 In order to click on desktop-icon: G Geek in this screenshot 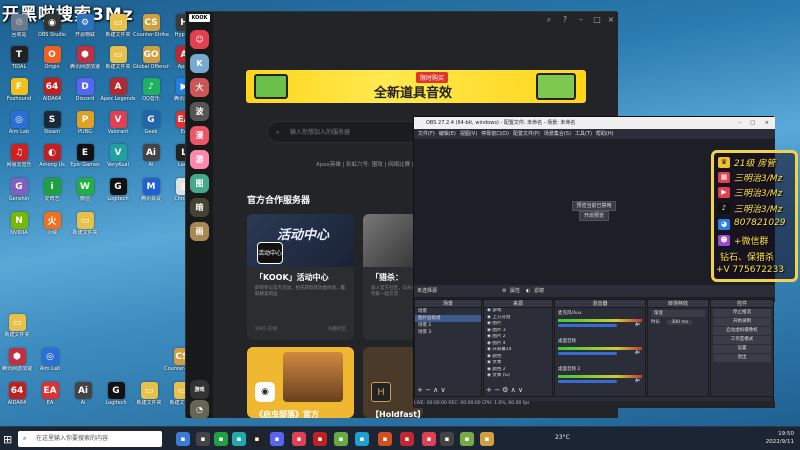, I will do `click(151, 126)`.